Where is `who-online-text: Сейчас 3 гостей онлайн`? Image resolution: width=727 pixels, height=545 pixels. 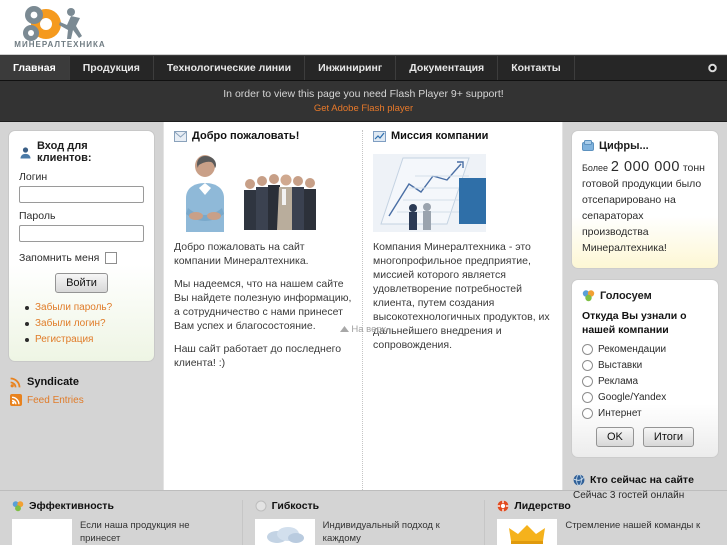 who-online-text: Сейчас 3 гостей онлайн is located at coordinates (629, 495).